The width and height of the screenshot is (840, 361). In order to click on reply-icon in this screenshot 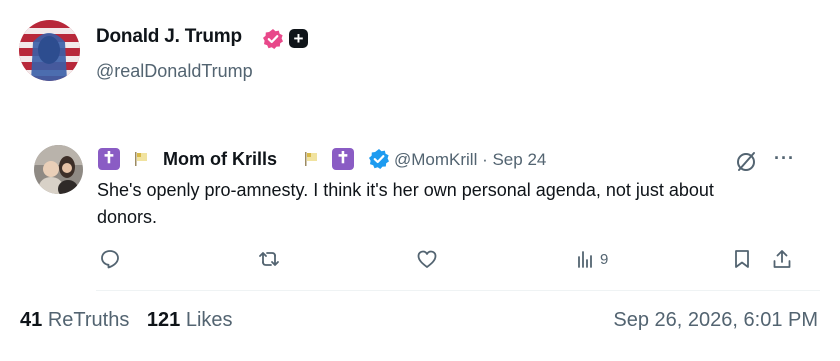, I will do `click(110, 259)`.